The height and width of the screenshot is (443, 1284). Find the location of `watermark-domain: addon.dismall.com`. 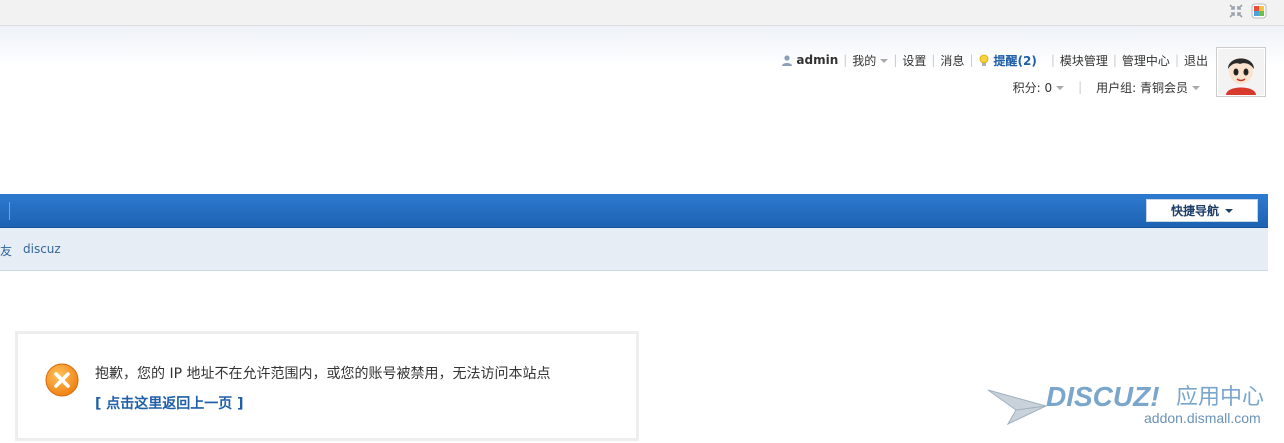

watermark-domain: addon.dismall.com is located at coordinates (1202, 418).